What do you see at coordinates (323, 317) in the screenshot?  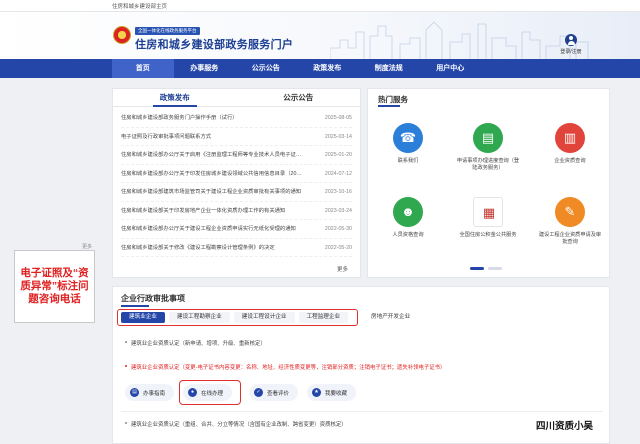 I see `tab-supervision-enterprise: 工程监理企业` at bounding box center [323, 317].